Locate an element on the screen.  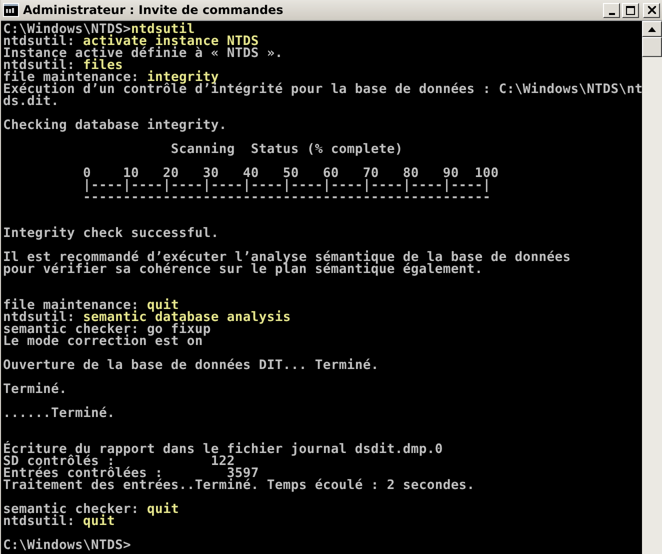
scroll-up-button is located at coordinates (652, 29).